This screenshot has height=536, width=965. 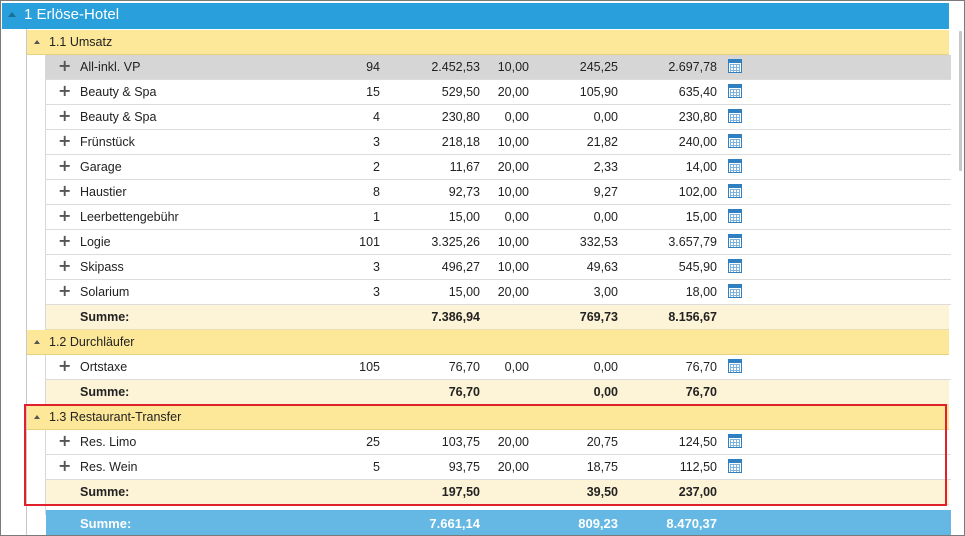 What do you see at coordinates (115, 417) in the screenshot?
I see `group-title: 1.3 Restaurant-Transfer` at bounding box center [115, 417].